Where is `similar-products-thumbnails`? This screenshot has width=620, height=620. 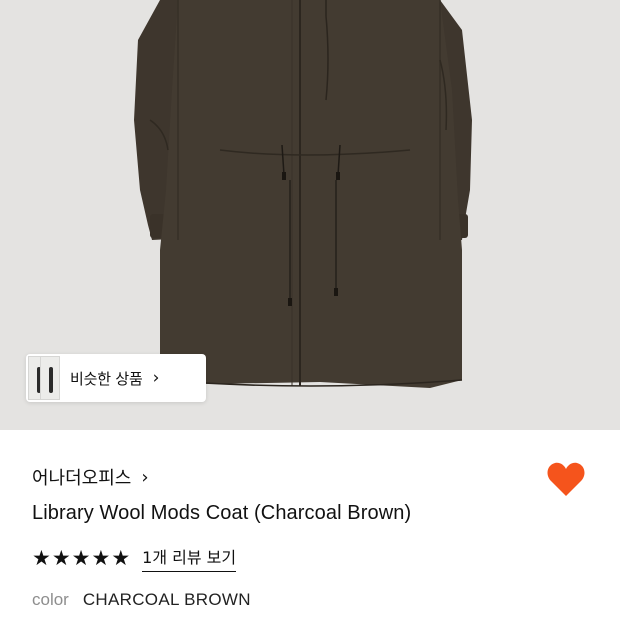 similar-products-thumbnails is located at coordinates (43, 378).